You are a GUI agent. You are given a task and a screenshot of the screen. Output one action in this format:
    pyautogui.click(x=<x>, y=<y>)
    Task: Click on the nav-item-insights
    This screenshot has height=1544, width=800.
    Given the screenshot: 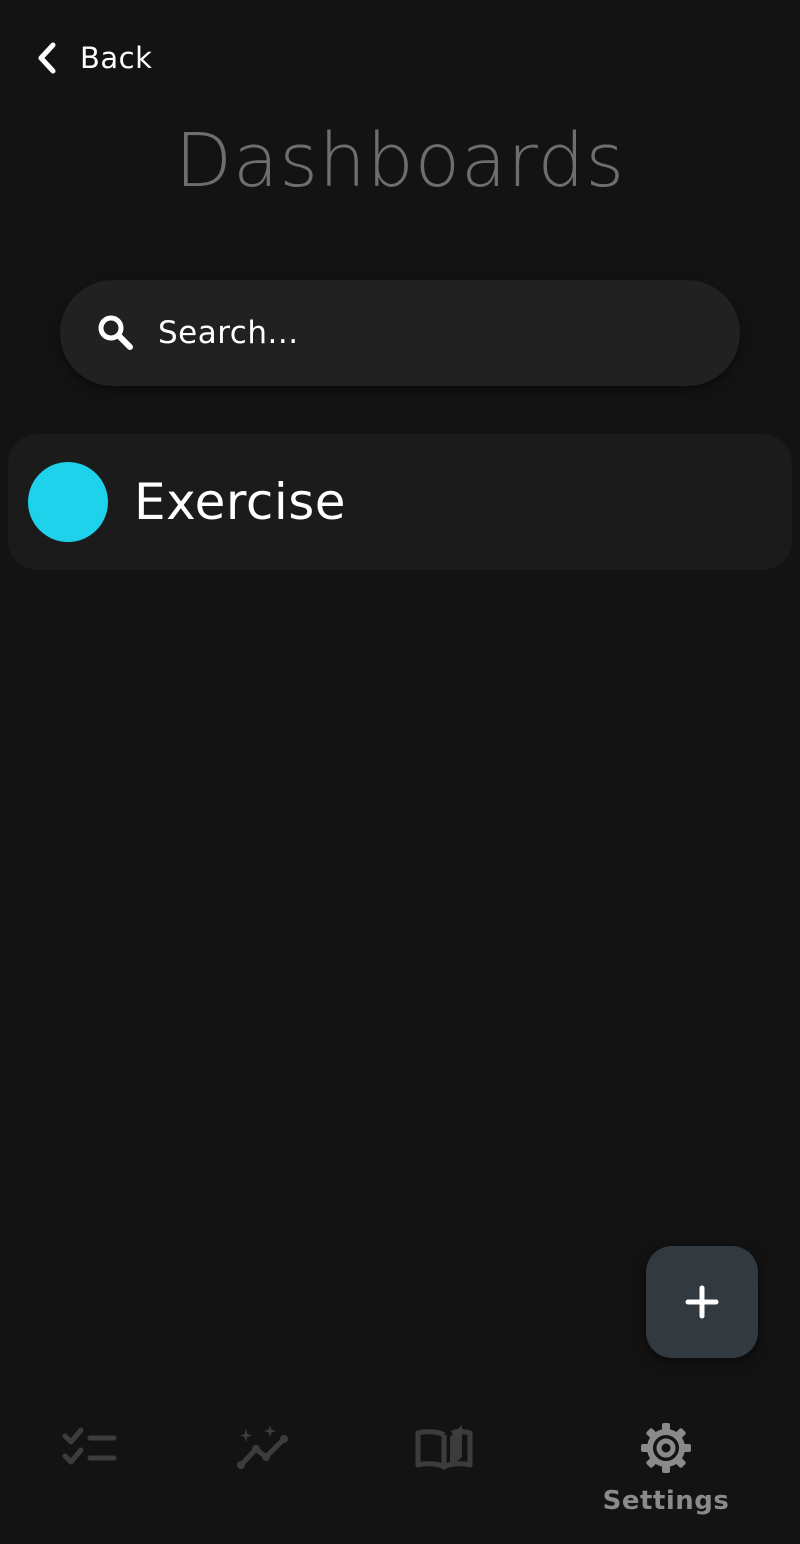 What is the action you would take?
    pyautogui.click(x=266, y=1472)
    